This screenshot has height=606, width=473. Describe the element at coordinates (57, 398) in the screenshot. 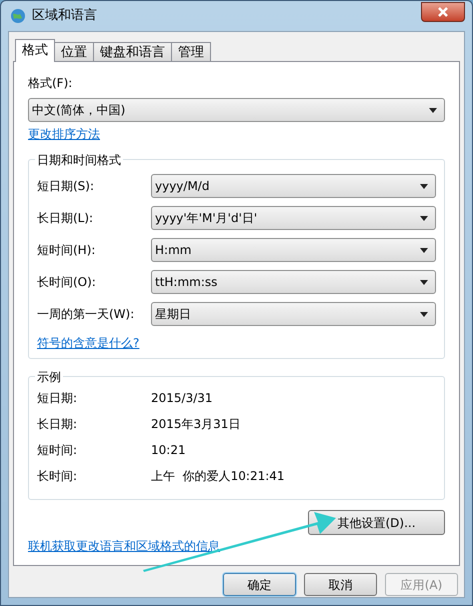

I see `example-label: 短日期:` at that location.